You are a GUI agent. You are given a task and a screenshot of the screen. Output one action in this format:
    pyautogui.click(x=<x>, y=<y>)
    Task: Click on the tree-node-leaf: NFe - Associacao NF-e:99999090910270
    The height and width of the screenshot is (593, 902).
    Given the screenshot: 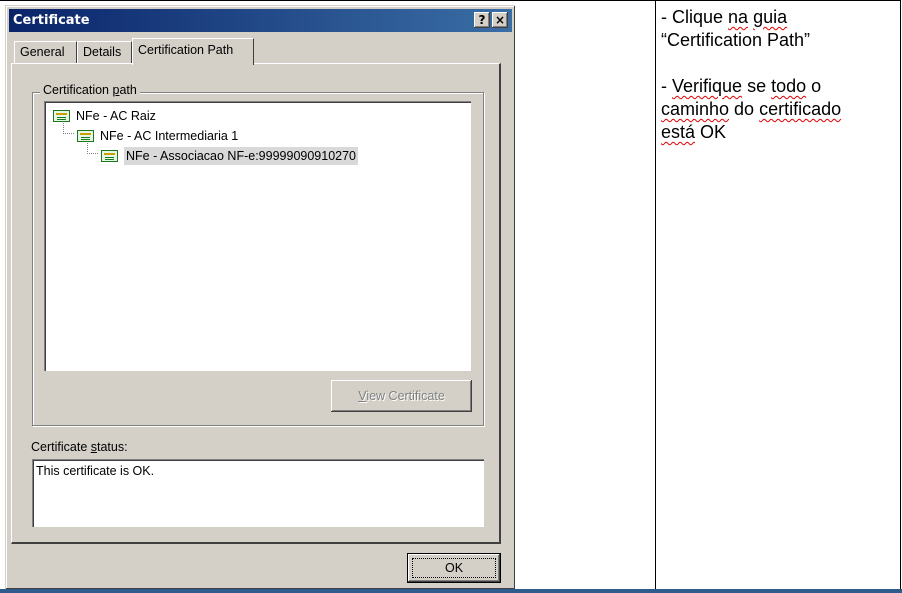 What is the action you would take?
    pyautogui.click(x=230, y=156)
    